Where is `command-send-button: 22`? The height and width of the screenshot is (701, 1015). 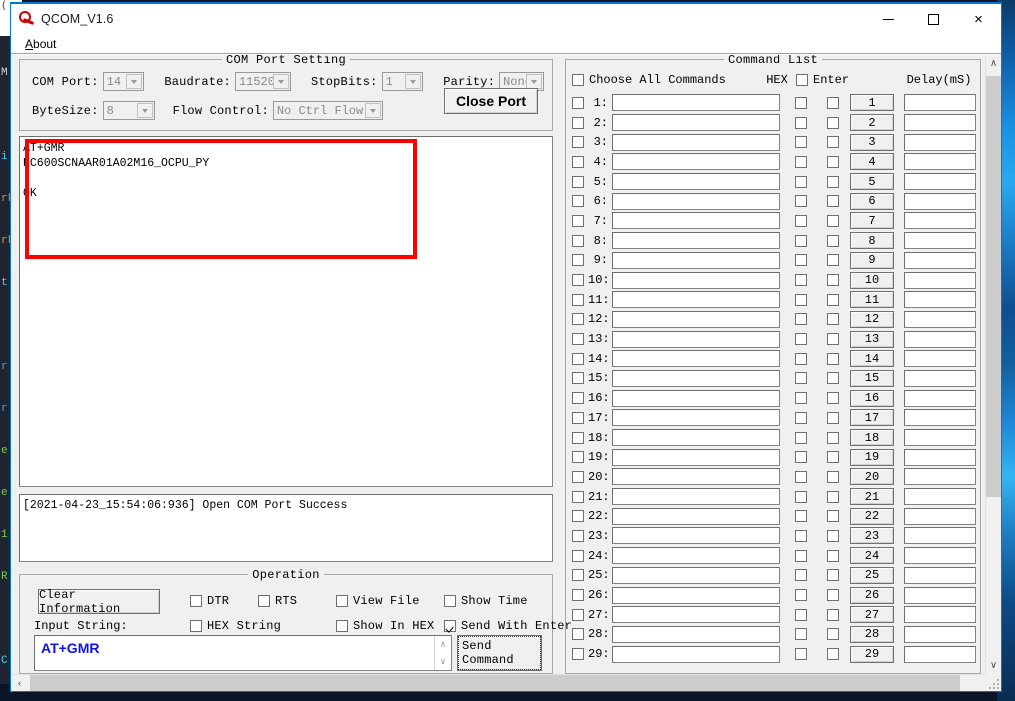 command-send-button: 22 is located at coordinates (872, 516).